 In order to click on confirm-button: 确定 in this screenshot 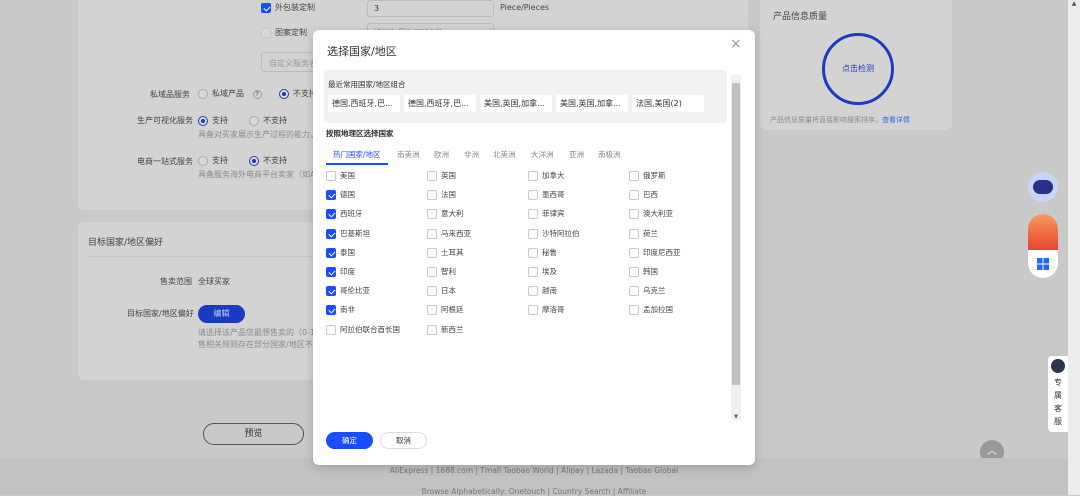, I will do `click(349, 440)`.